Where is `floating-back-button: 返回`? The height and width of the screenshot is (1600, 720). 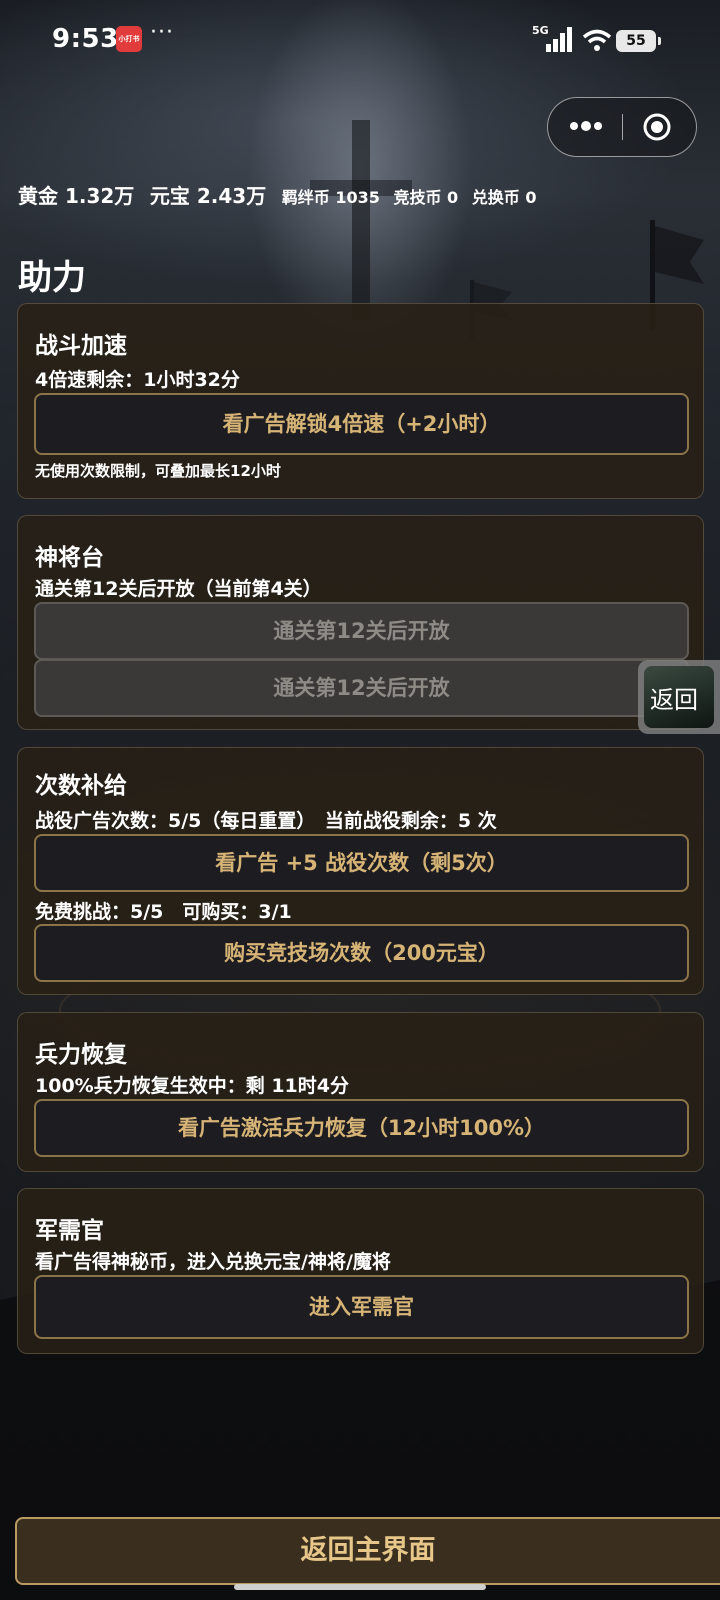
floating-back-button: 返回 is located at coordinates (679, 697).